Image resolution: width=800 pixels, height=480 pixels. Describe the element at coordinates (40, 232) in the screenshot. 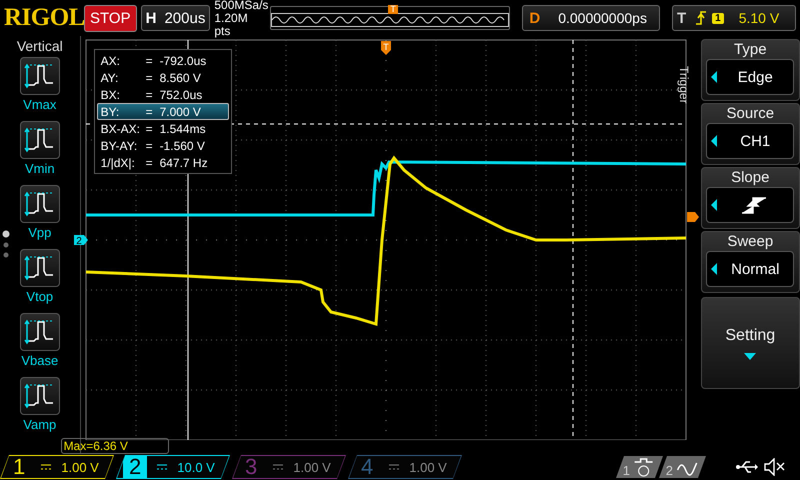

I see `measure-label: Vpp` at that location.